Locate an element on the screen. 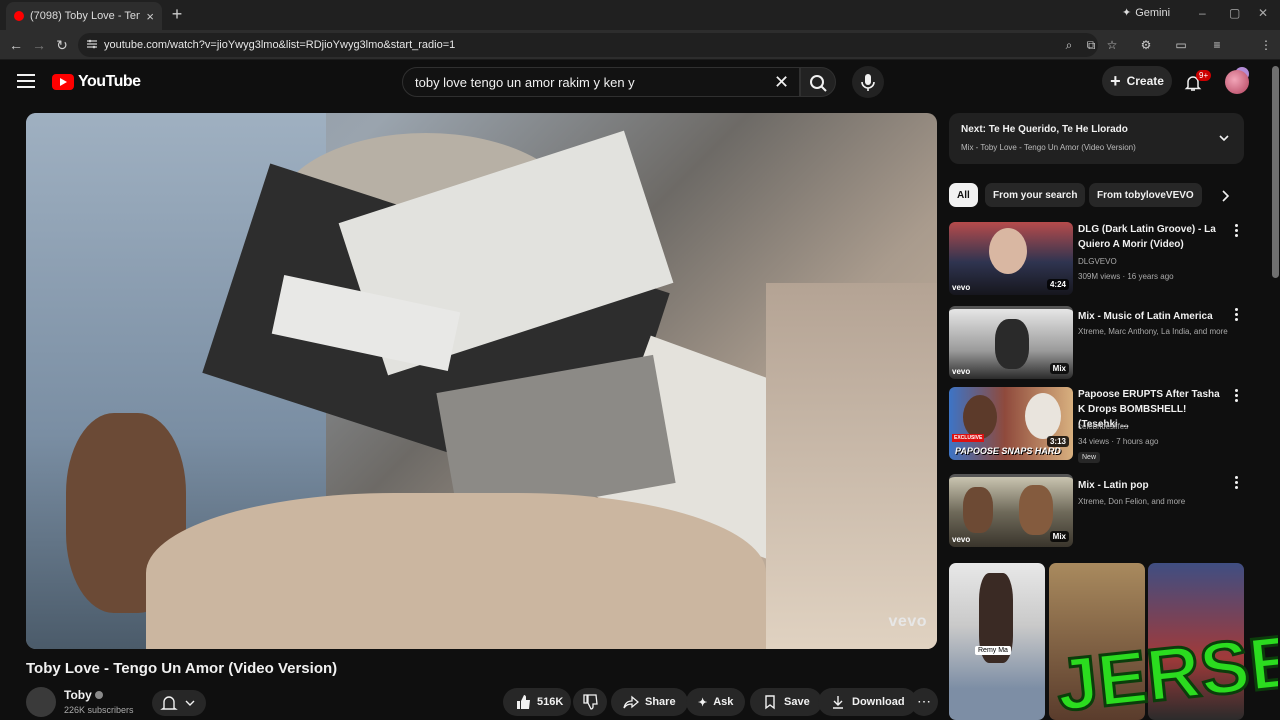 This screenshot has height=720, width=1280. ask-button: ✦ Ask is located at coordinates (716, 702).